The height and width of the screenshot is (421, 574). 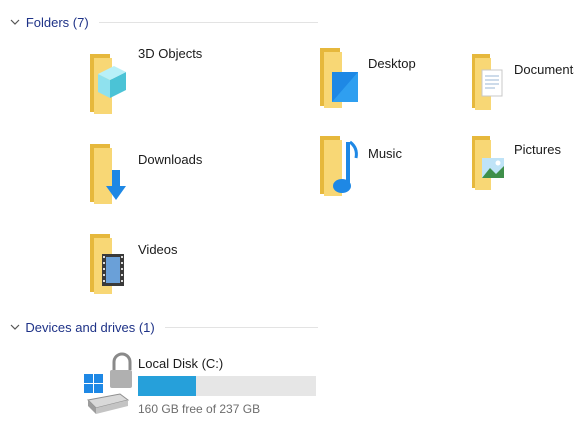 What do you see at coordinates (111, 84) in the screenshot?
I see `3d-objects-folder-icon` at bounding box center [111, 84].